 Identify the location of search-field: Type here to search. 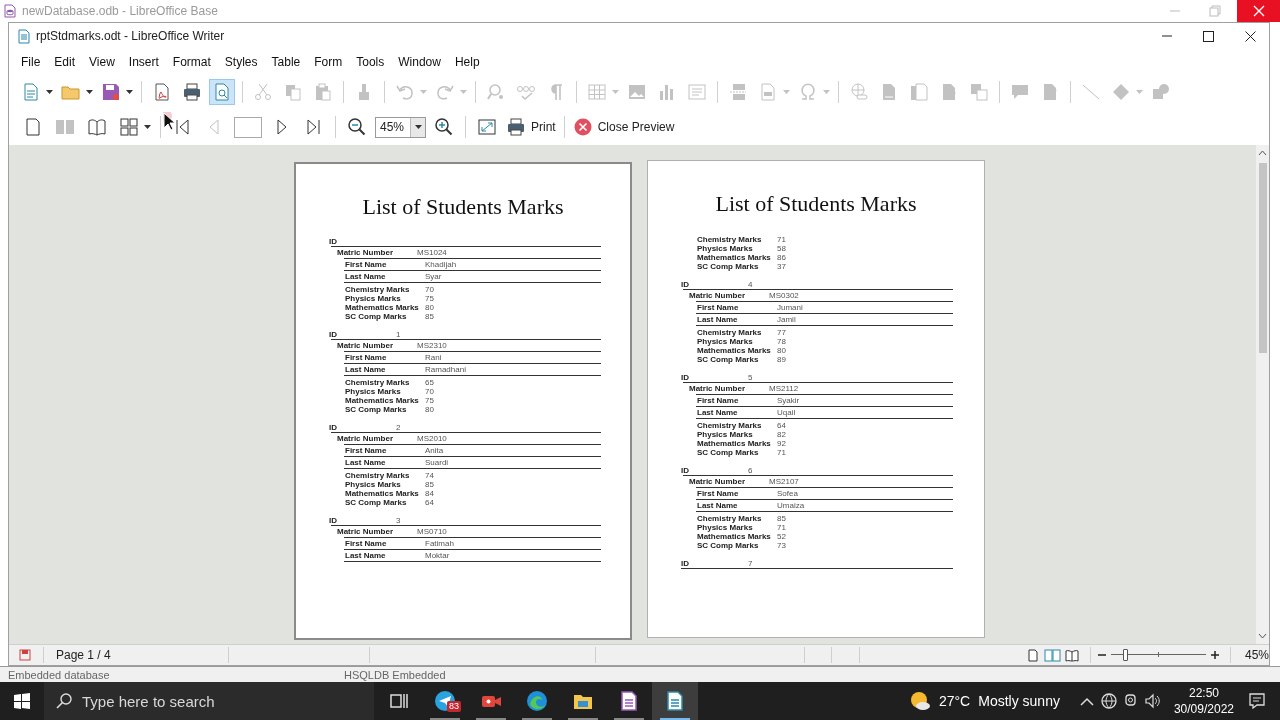
(209, 701).